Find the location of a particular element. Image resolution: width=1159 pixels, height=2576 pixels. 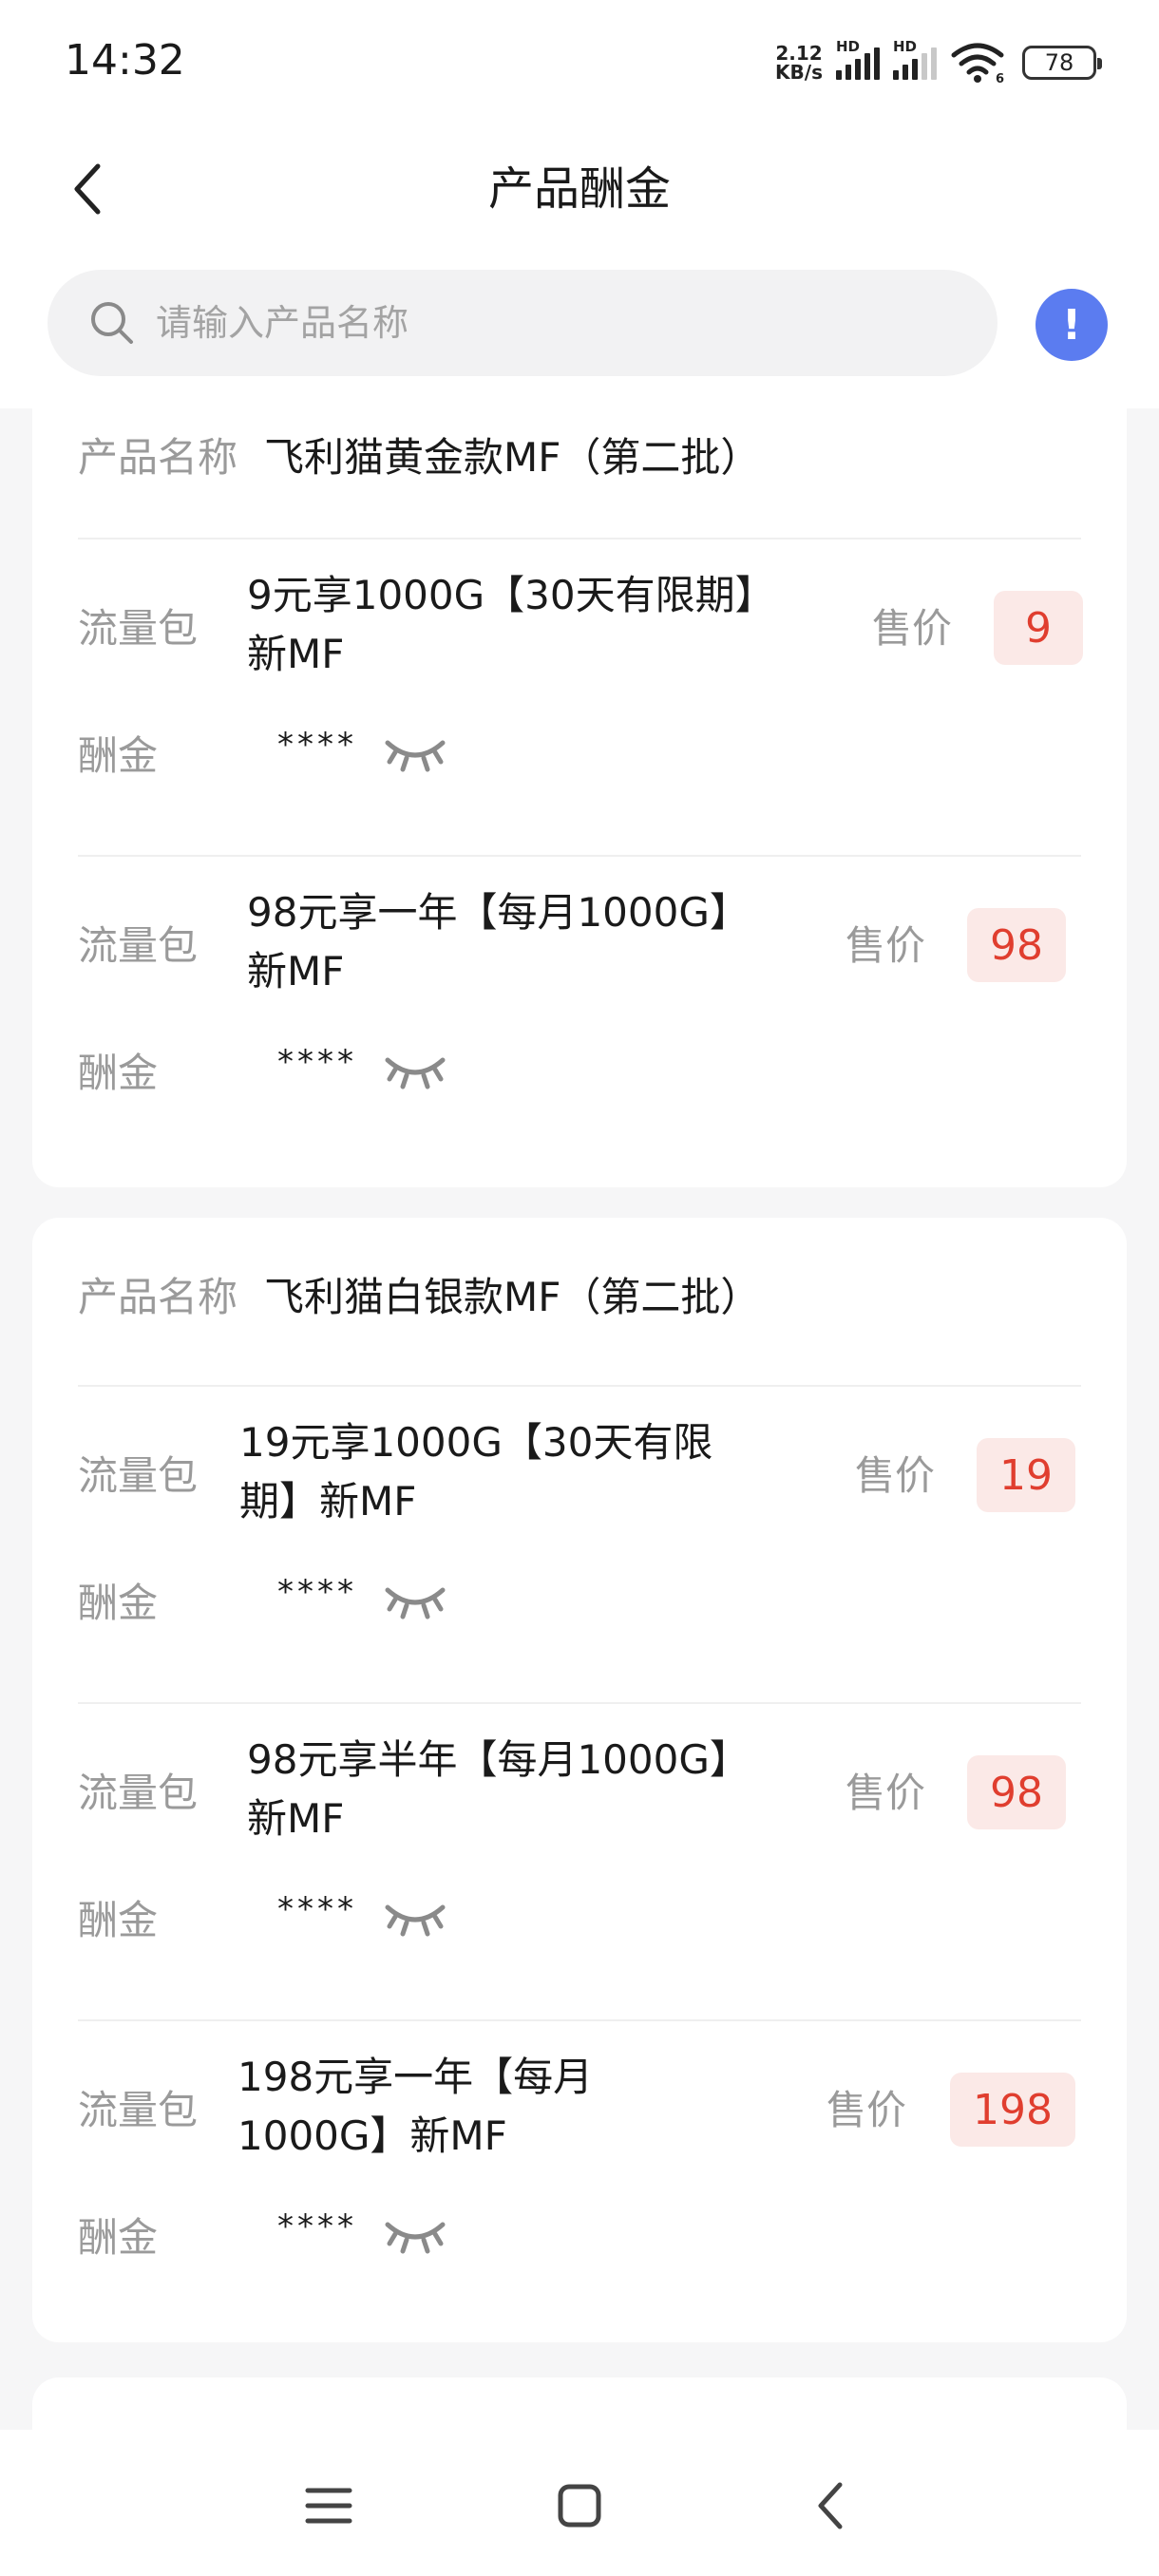

menu-button is located at coordinates (328, 2505).